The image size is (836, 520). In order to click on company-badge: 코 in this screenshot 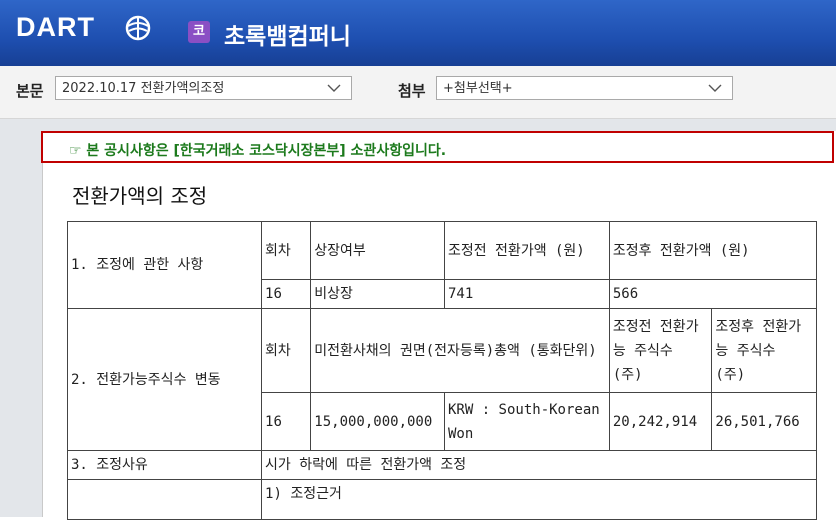, I will do `click(199, 32)`.